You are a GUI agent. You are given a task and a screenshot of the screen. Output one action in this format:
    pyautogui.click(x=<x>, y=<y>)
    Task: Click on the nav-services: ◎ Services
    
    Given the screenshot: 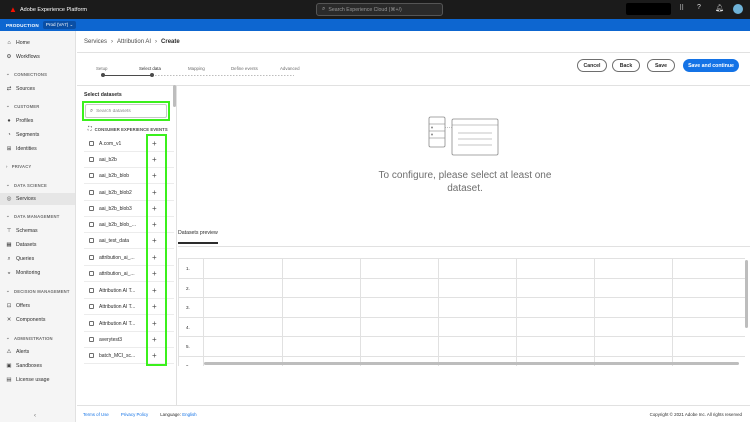 What is the action you would take?
    pyautogui.click(x=37, y=199)
    